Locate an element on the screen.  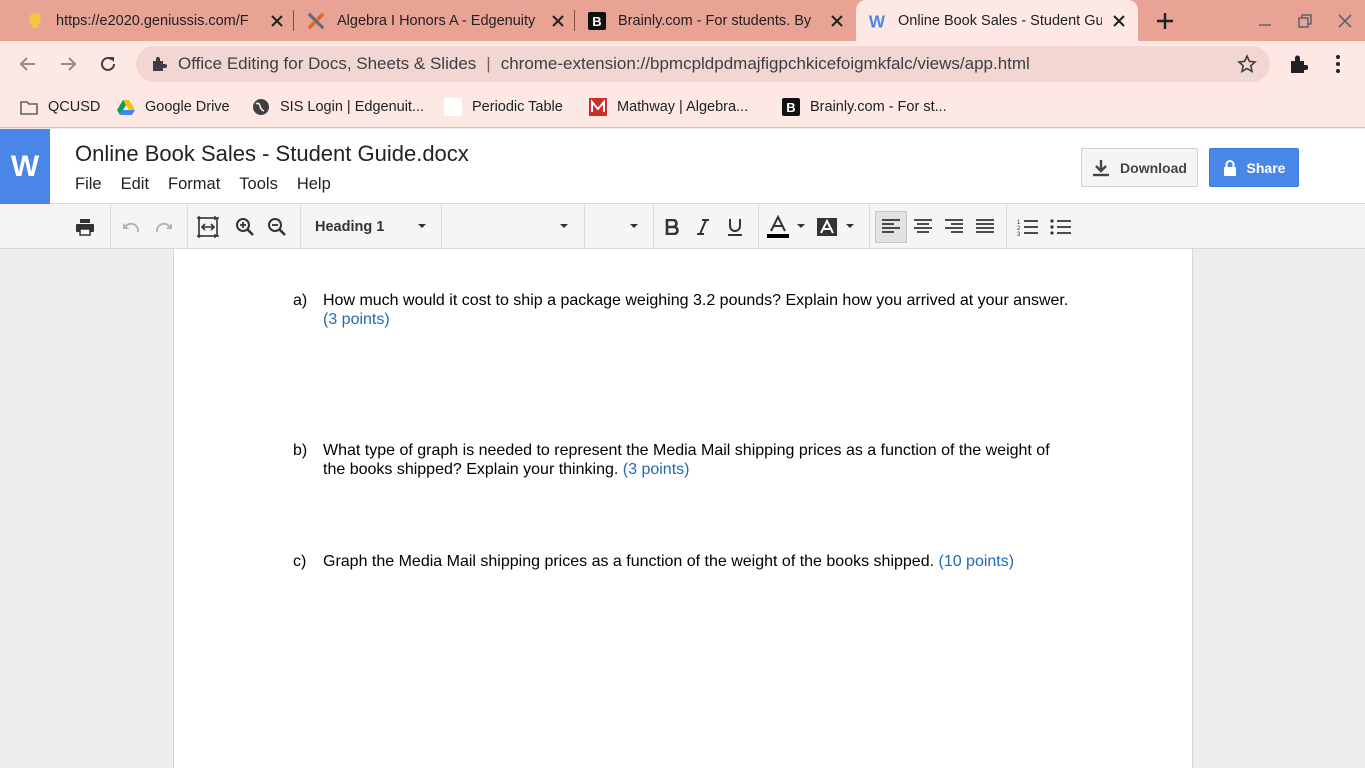
bookmark-periodic-table: Periodic Table is located at coordinates (503, 107).